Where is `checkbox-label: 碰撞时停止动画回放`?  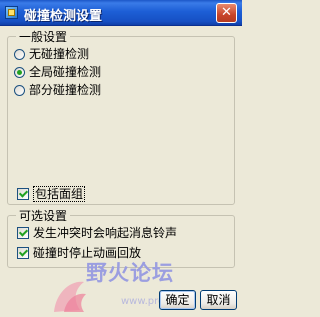 checkbox-label: 碰撞时停止动画回放 is located at coordinates (87, 253).